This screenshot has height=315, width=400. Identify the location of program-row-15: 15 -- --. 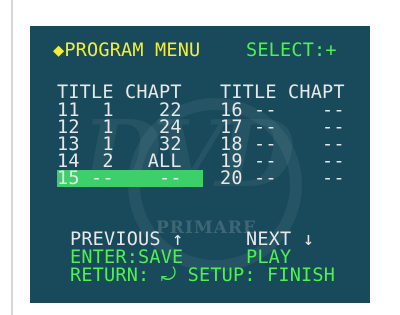
(119, 178).